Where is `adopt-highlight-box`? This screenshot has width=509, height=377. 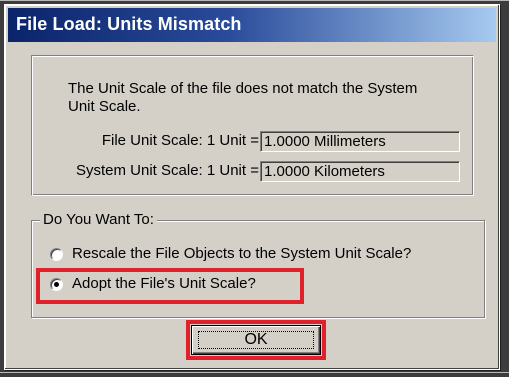
adopt-highlight-box is located at coordinates (170, 286).